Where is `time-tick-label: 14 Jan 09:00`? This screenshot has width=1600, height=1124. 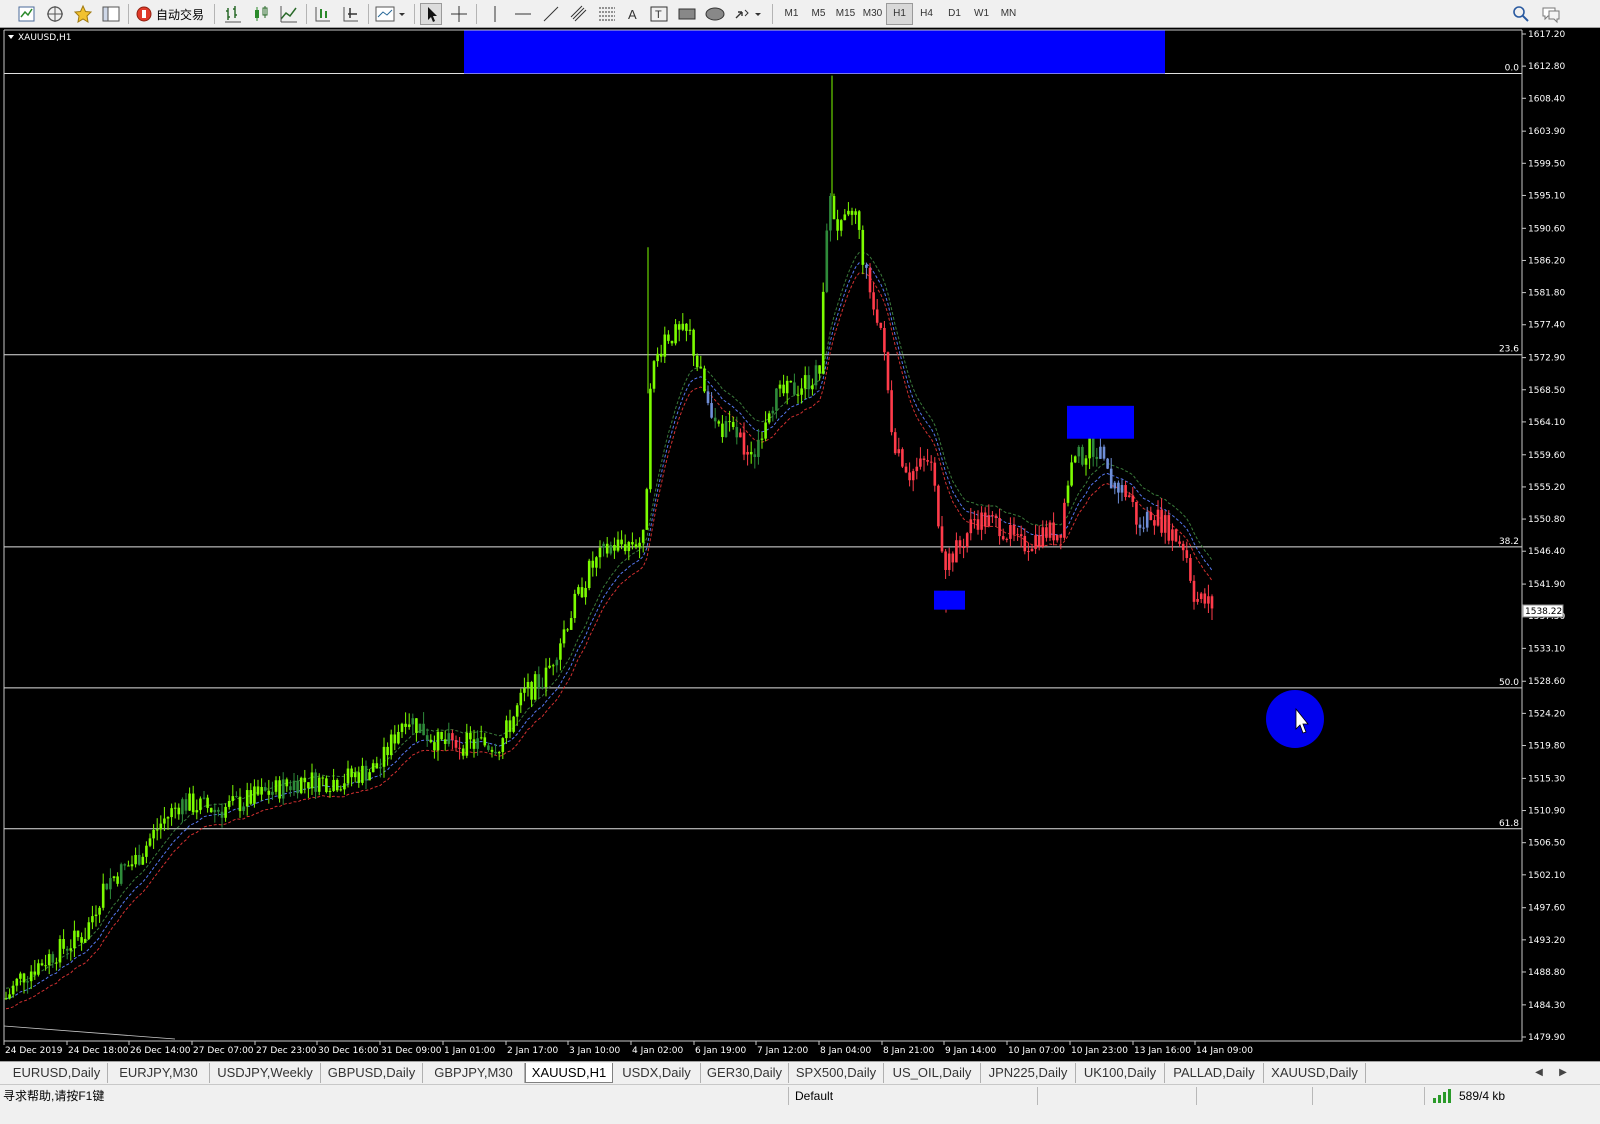
time-tick-label: 14 Jan 09:00 is located at coordinates (1224, 1051).